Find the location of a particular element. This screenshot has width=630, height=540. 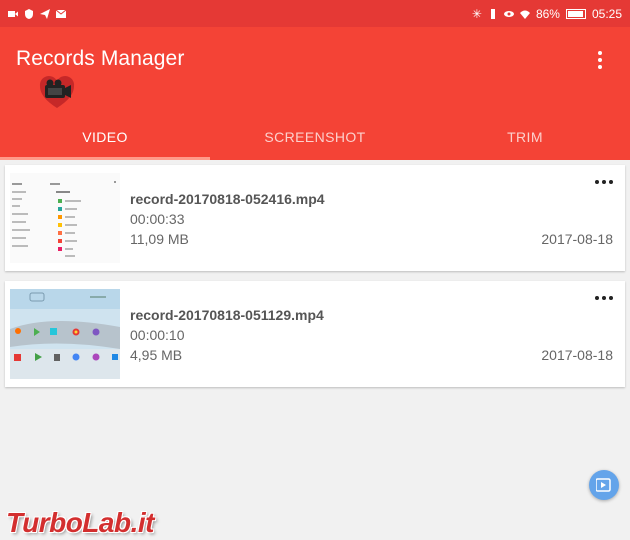

floating-video-button is located at coordinates (604, 485).